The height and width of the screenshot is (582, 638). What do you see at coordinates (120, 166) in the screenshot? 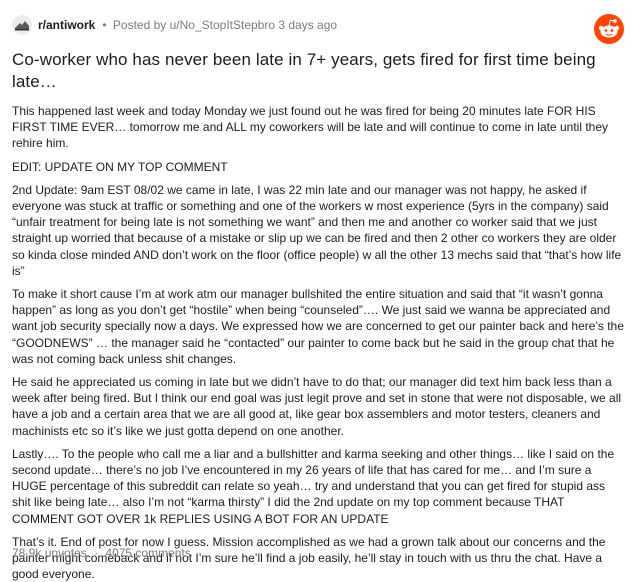
I see `post-paragraph: EDIT: UPDATE ON MY TOP COMMENT` at bounding box center [120, 166].